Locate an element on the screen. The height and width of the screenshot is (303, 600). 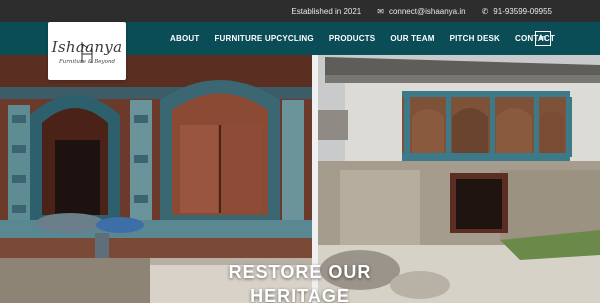
nav-pitch-desk: PITCH DESK is located at coordinates (475, 38).